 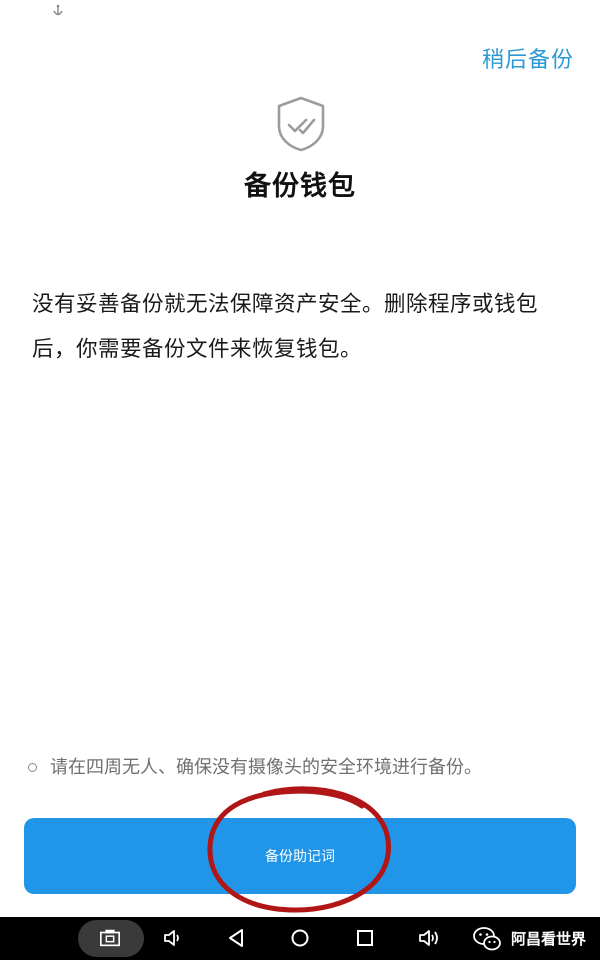 I want to click on tip-bullet-icon, so click(x=32, y=767).